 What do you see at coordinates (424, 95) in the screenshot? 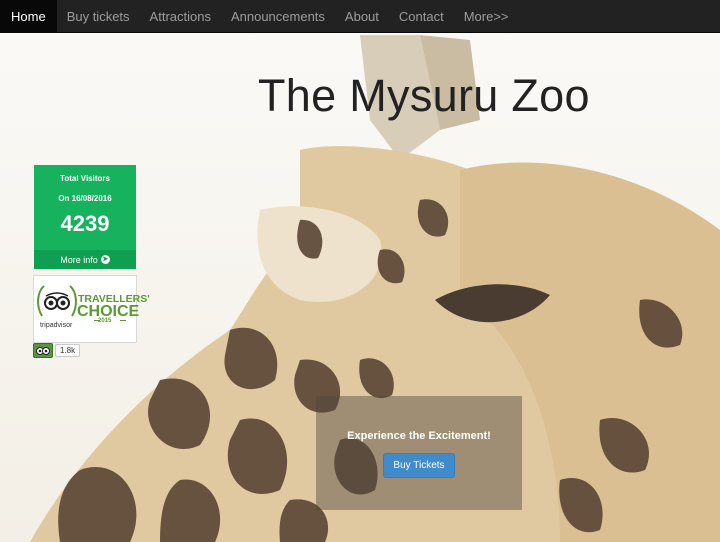
I see `page-title: The Mysuru Zoo` at bounding box center [424, 95].